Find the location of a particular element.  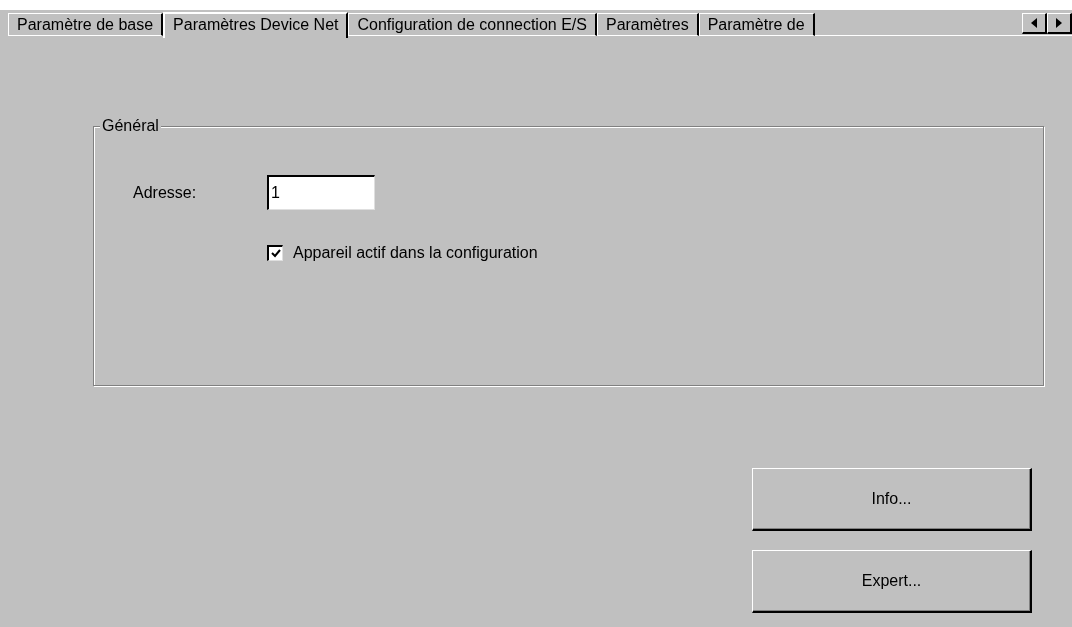

tab: Paramètres is located at coordinates (647, 24).